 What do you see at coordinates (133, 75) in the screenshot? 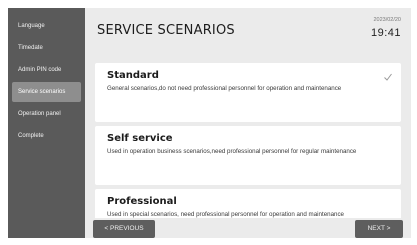
I see `scenario-title: Standard` at bounding box center [133, 75].